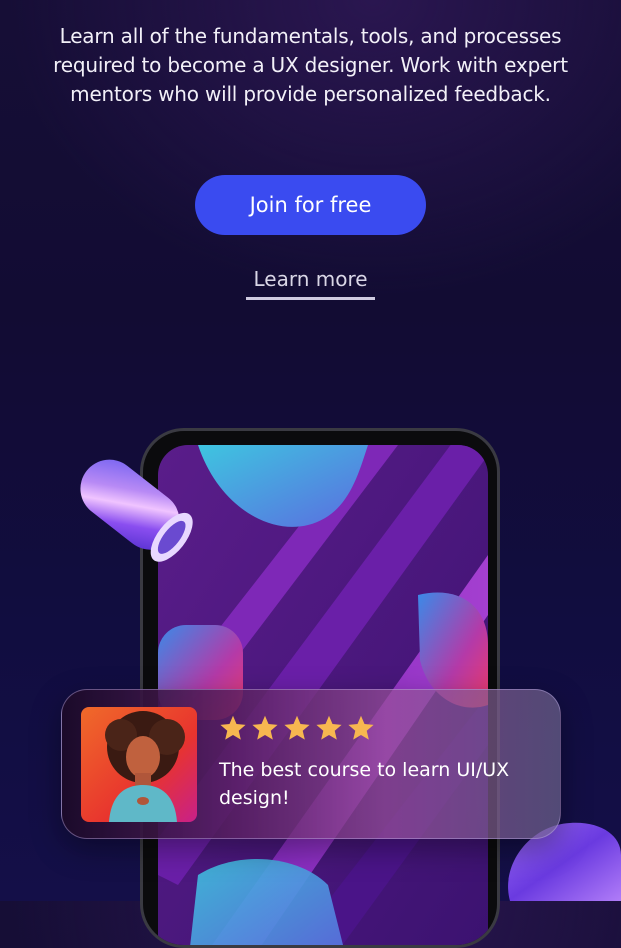 This screenshot has width=621, height=948. I want to click on review-text: The best course to learn UI/UX design!, so click(364, 784).